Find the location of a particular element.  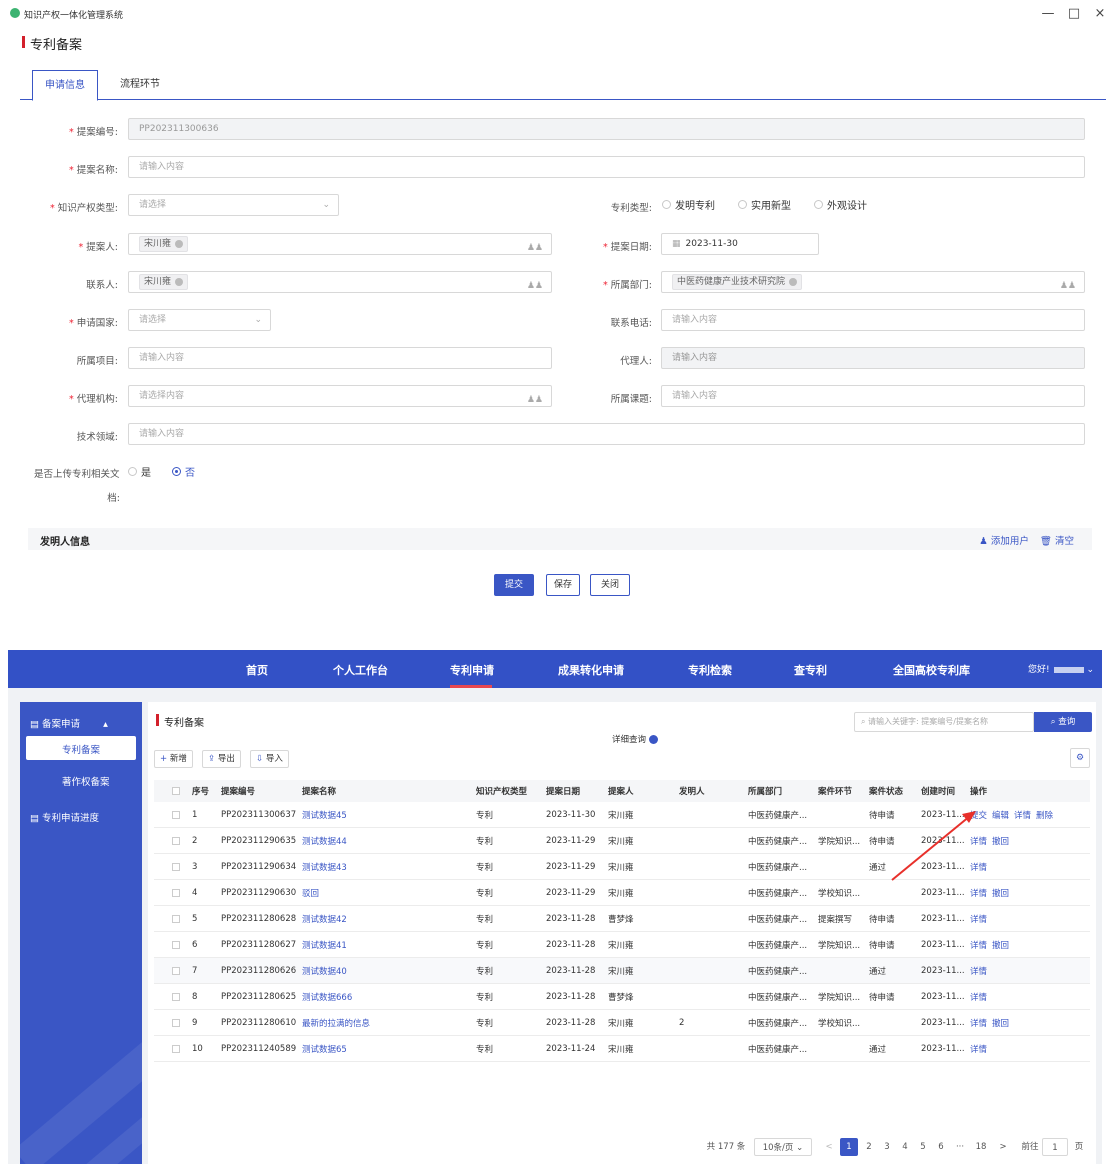

nav-patent-search: 专利检索 is located at coordinates (710, 670).